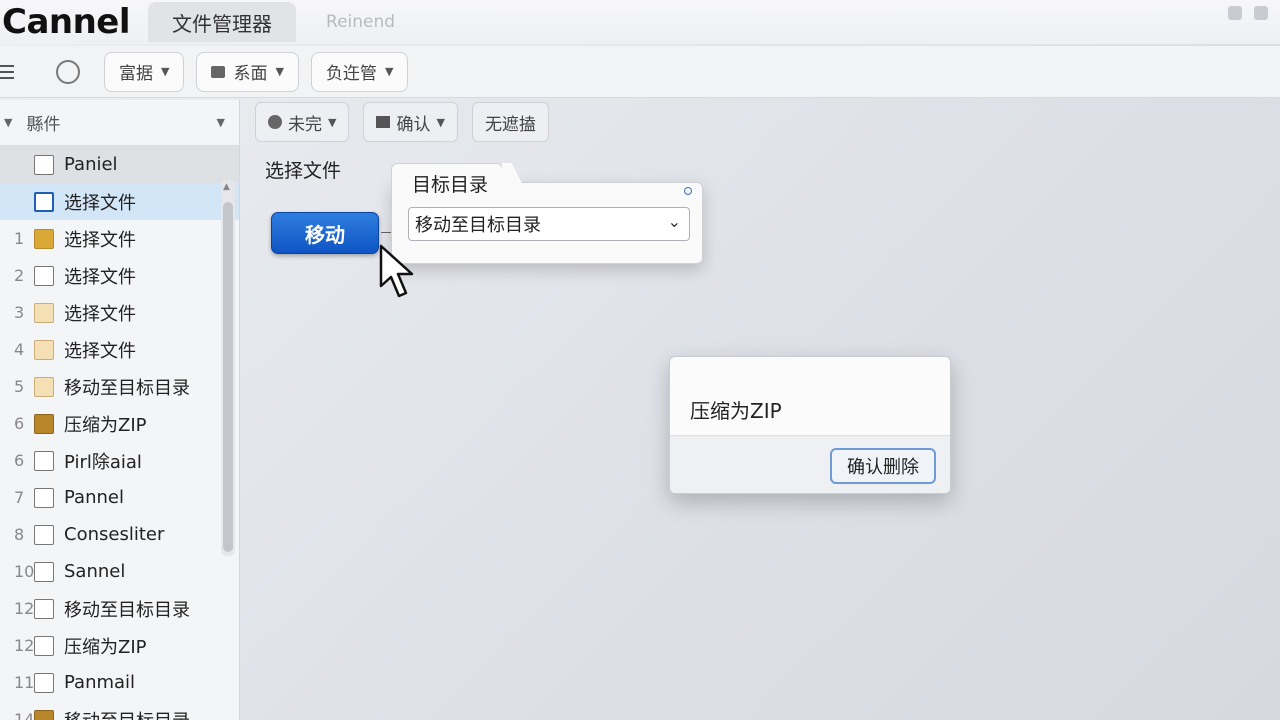 Image resolution: width=1280 pixels, height=720 pixels. What do you see at coordinates (114, 534) in the screenshot?
I see `item-label: Consesliter` at bounding box center [114, 534].